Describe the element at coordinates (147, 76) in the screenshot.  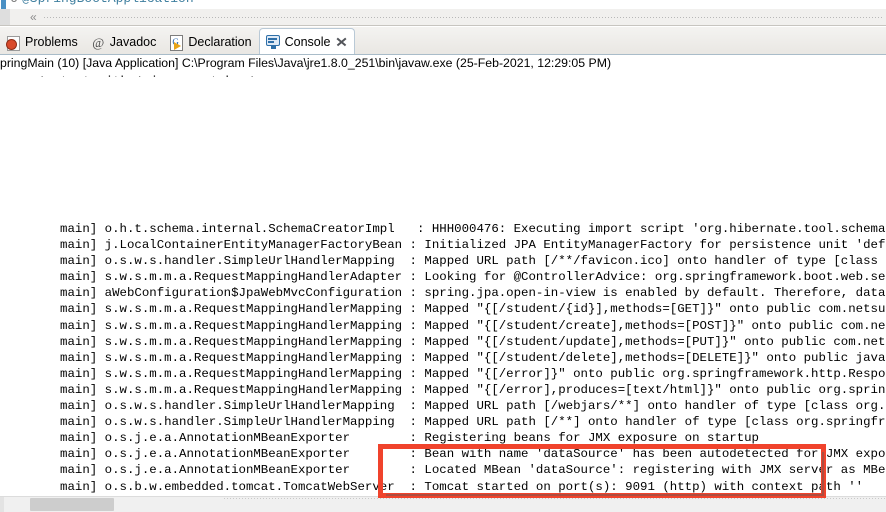
I see `console-clipped-text: 1 start with 1 increment by 1` at that location.